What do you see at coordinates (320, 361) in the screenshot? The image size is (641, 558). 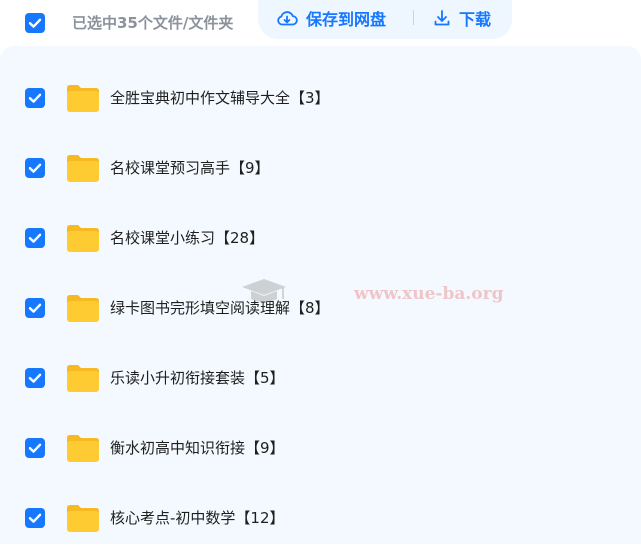 I see `file-row: 乐读小升初衔接套装【5】` at bounding box center [320, 361].